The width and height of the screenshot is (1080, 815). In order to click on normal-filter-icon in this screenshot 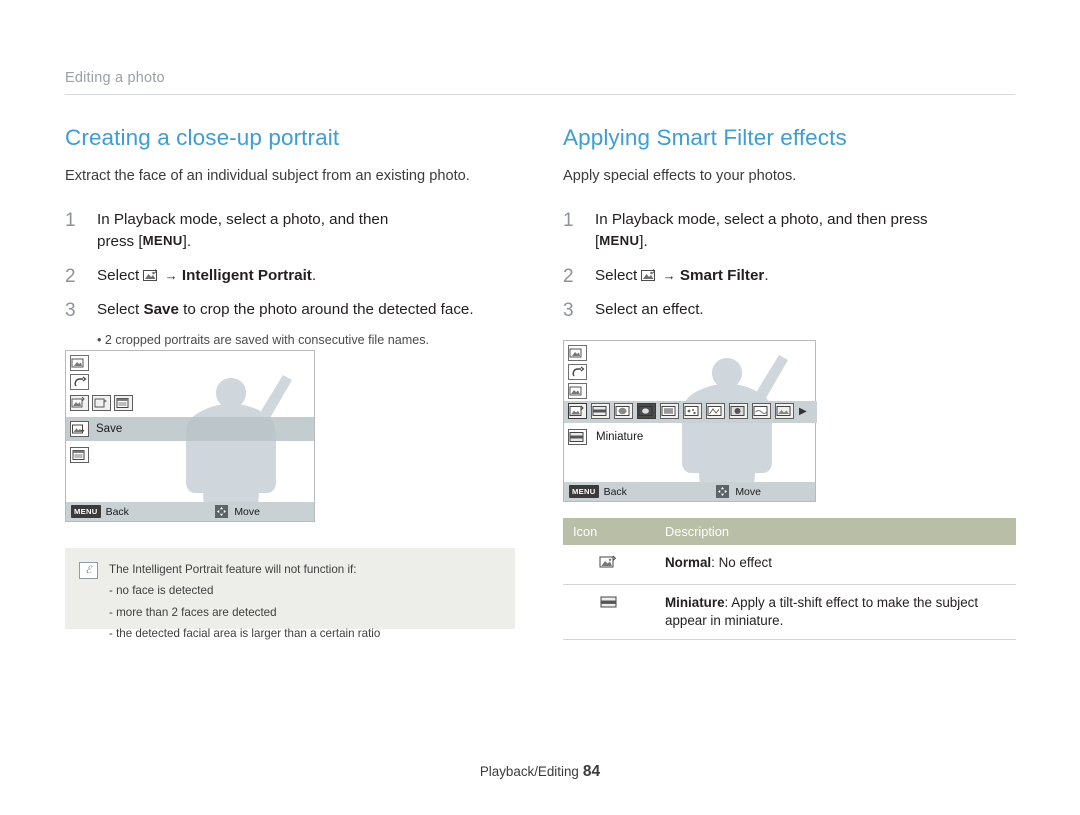, I will do `click(577, 411)`.